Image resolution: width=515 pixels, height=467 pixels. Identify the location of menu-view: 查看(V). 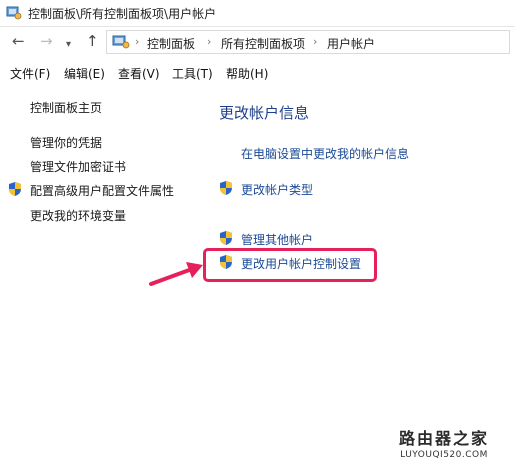
(139, 73).